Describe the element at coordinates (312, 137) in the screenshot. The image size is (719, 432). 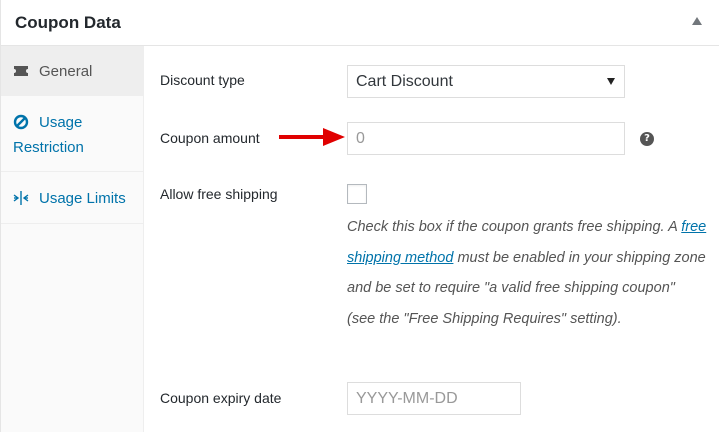
I see `red-arrow-icon` at that location.